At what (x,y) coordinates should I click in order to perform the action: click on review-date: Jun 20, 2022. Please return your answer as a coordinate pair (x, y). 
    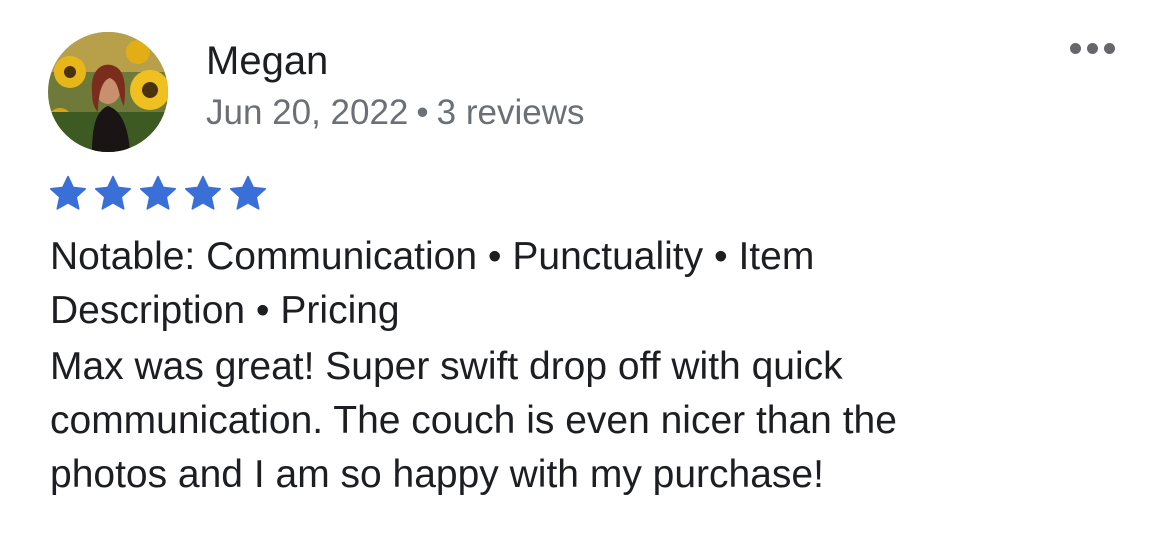
    Looking at the image, I should click on (307, 112).